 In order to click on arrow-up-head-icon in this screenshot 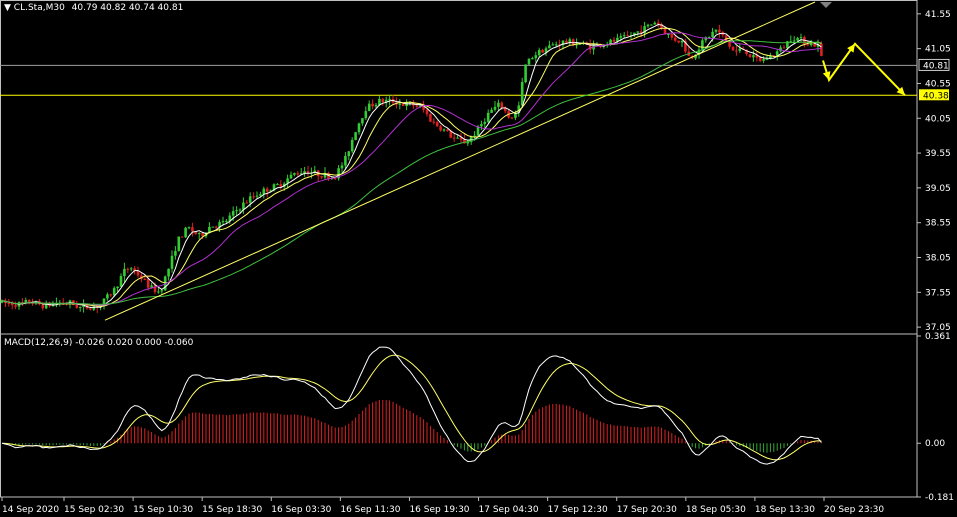, I will do `click(851, 48)`.